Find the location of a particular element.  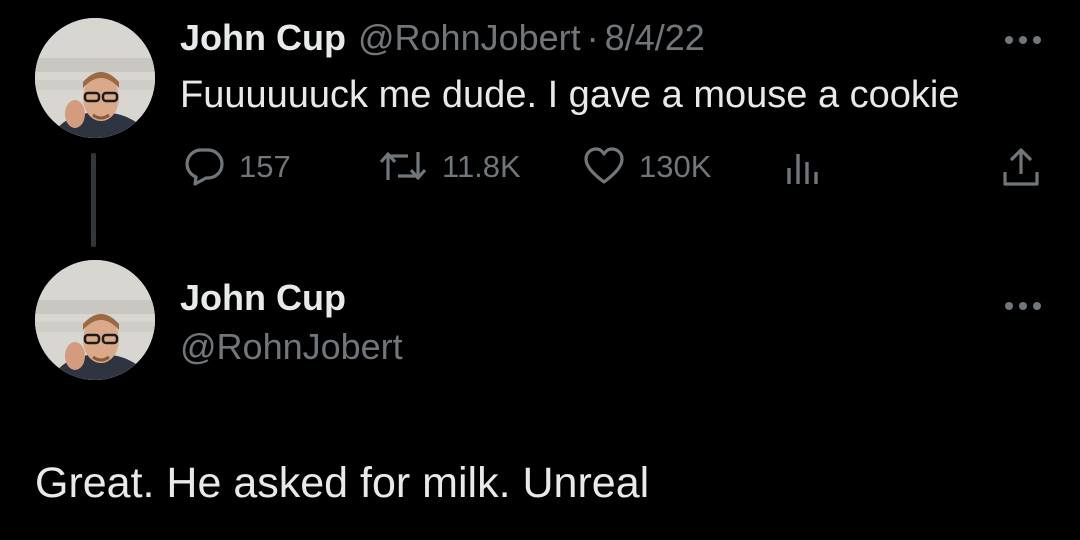

tweet1-header: John Cup @RohnJobert · 8/4/22 is located at coordinates (442, 38).